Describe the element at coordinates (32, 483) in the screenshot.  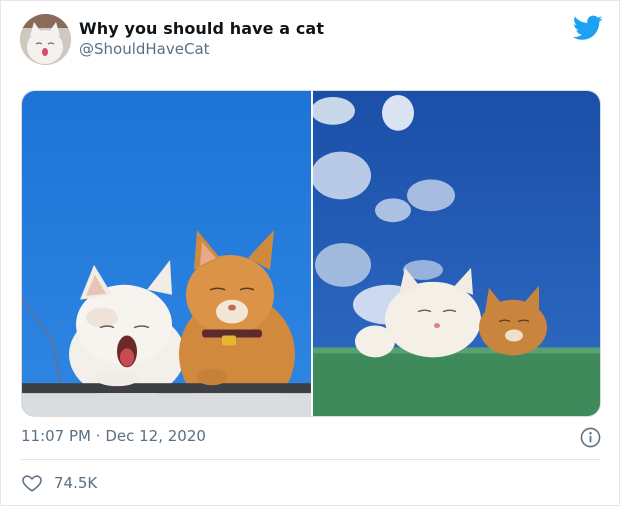
I see `heart-icon` at that location.